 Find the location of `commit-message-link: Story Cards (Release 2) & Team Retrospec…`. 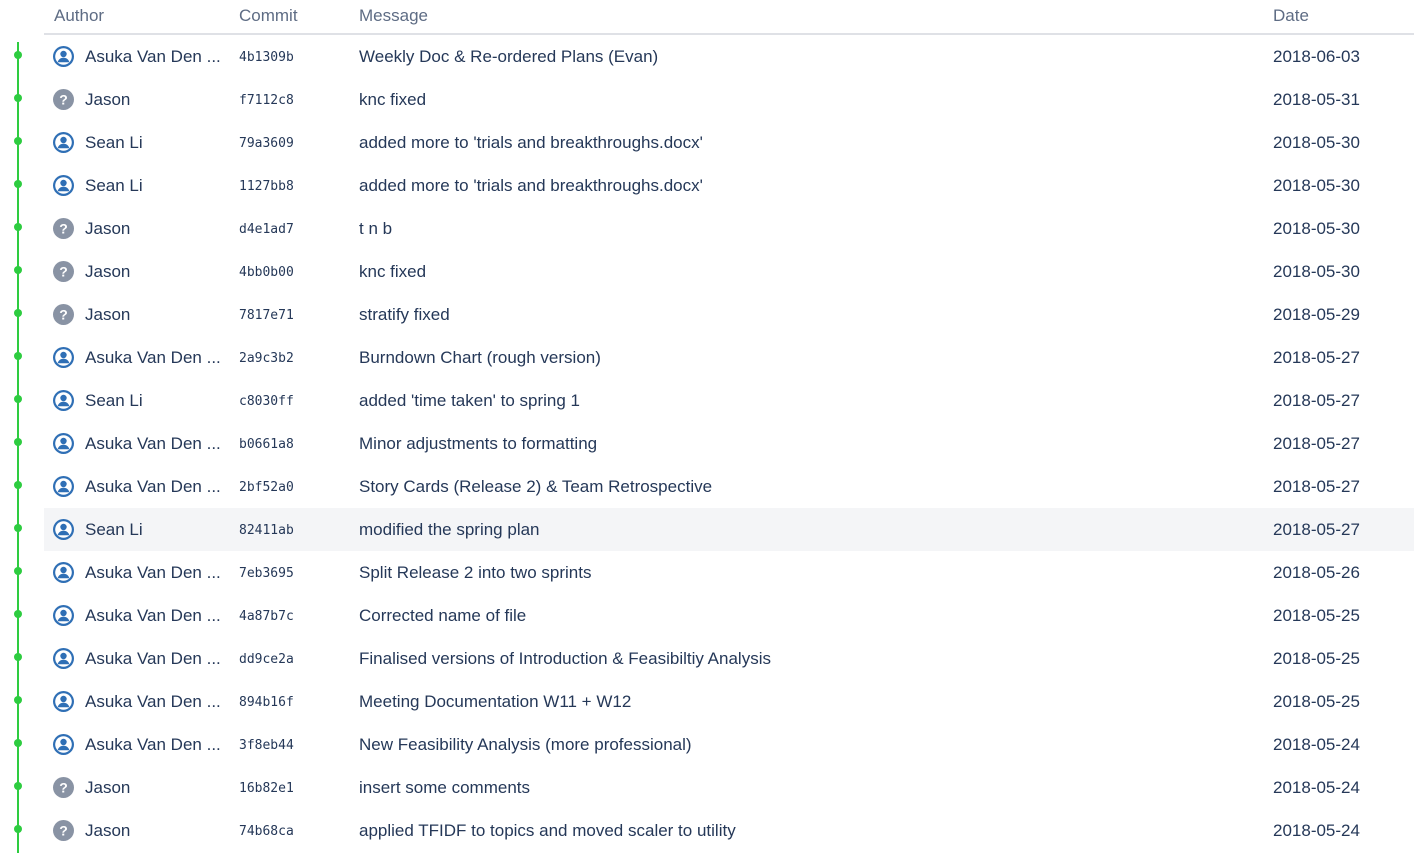

commit-message-link: Story Cards (Release 2) & Team Retrospec… is located at coordinates (535, 487).